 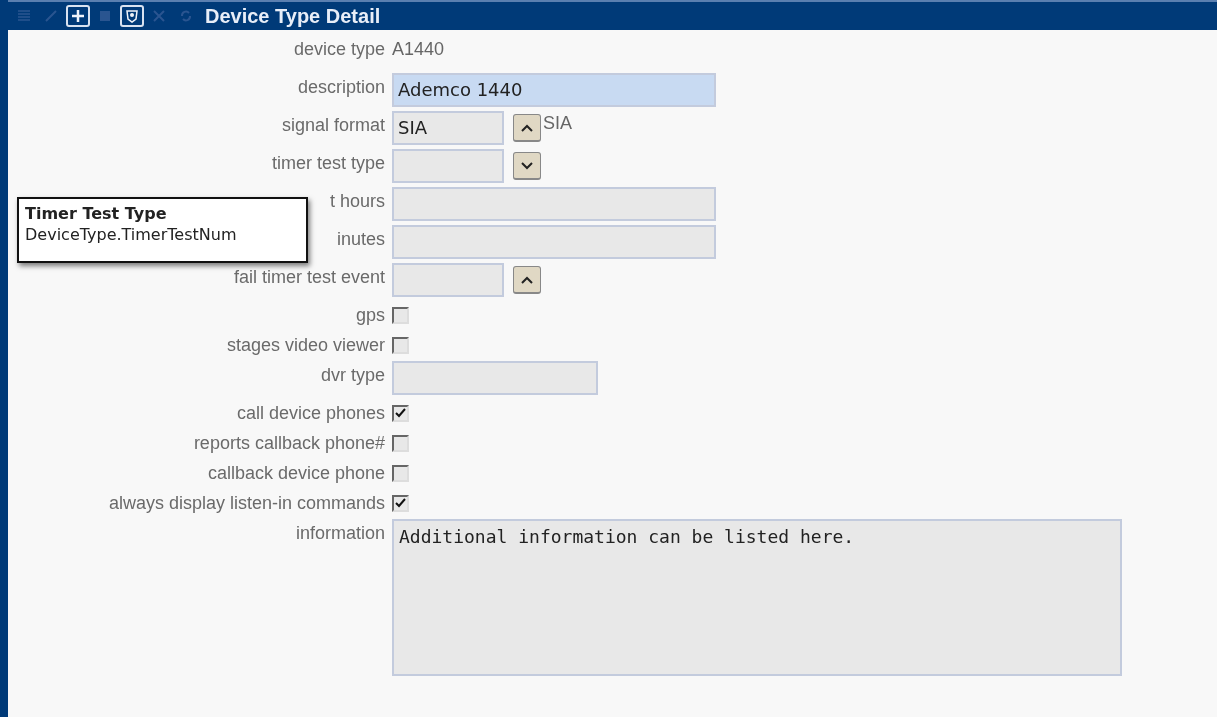 What do you see at coordinates (554, 90) in the screenshot?
I see `input-field: Ademco 1440` at bounding box center [554, 90].